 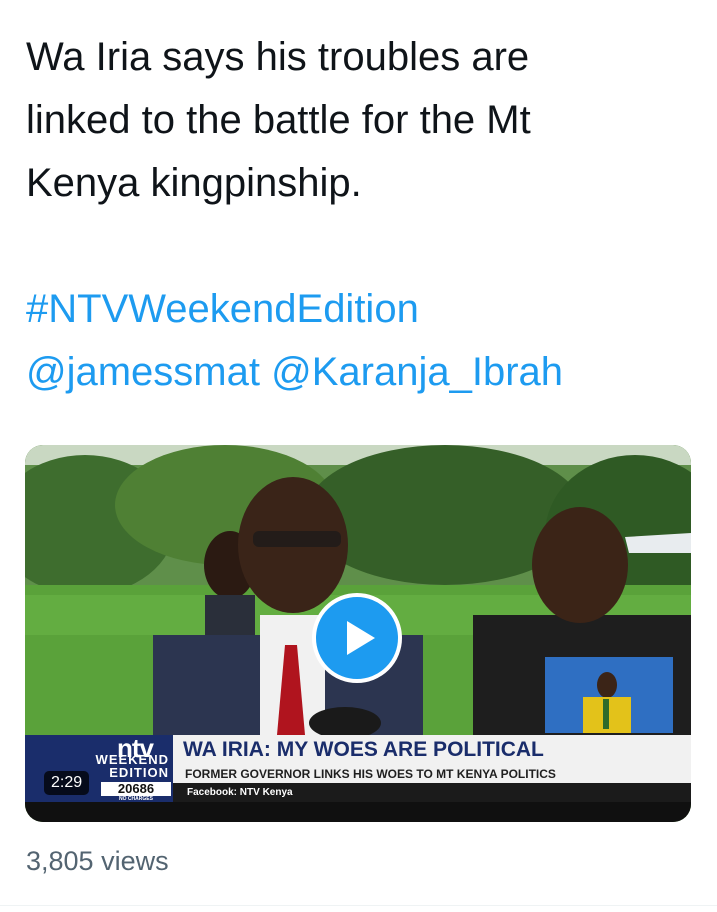 I want to click on video-social-handle: Facebook: NTV Kenya, so click(x=432, y=792).